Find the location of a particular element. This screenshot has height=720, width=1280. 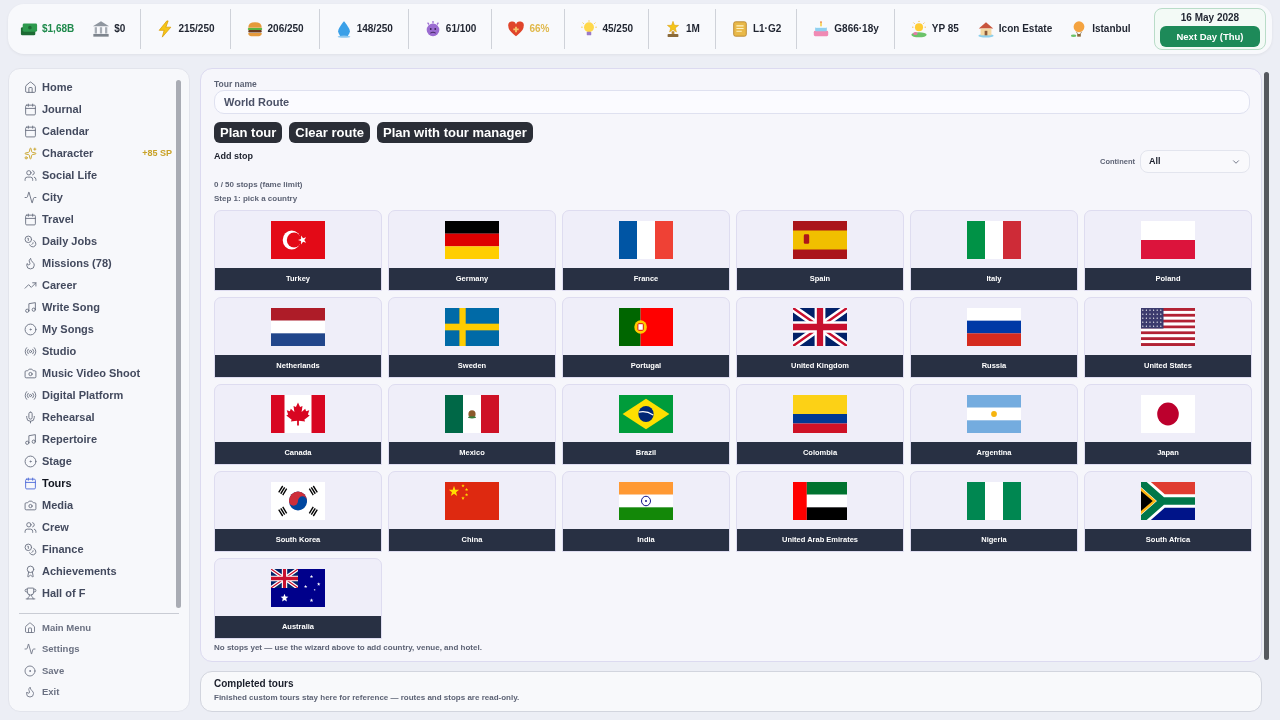

sidebar-item: Media is located at coordinates (98, 505).